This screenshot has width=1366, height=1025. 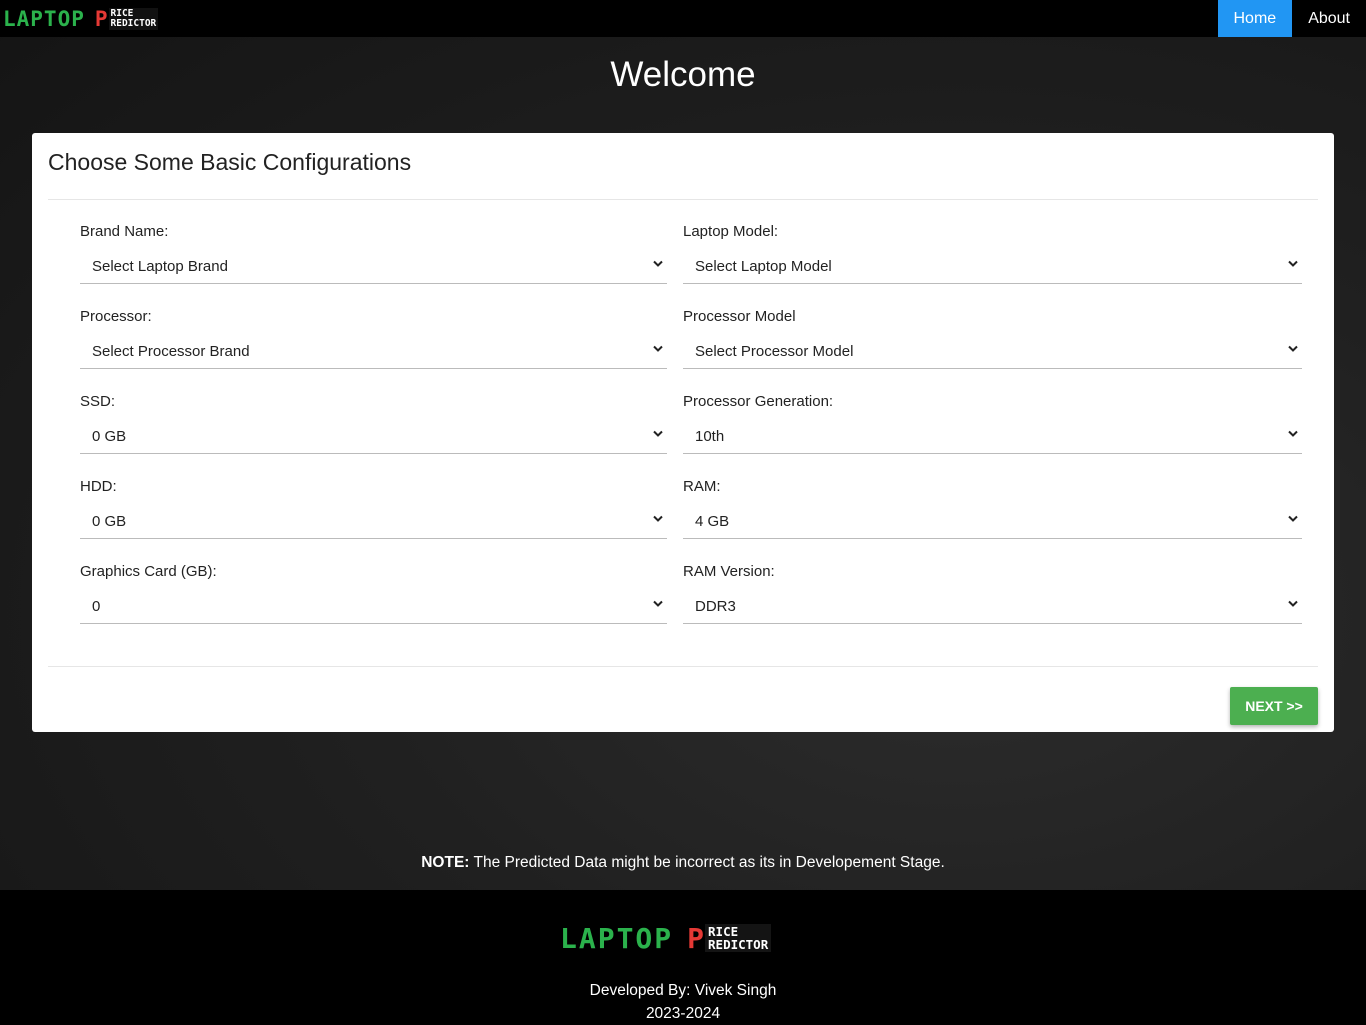 What do you see at coordinates (774, 351) in the screenshot?
I see `processor-model-select-value: Select Processor Model` at bounding box center [774, 351].